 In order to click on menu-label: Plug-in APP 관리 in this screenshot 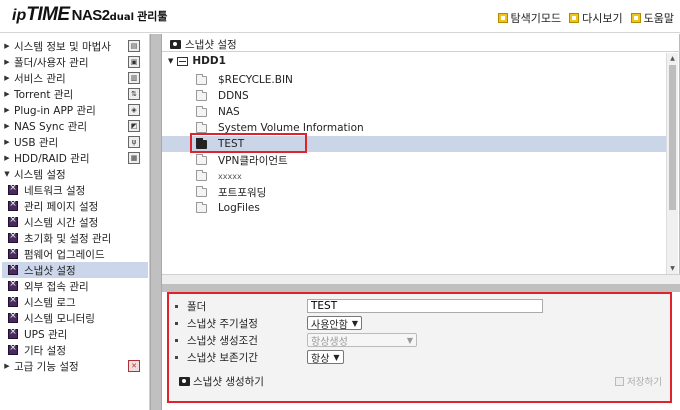, I will do `click(55, 110)`.